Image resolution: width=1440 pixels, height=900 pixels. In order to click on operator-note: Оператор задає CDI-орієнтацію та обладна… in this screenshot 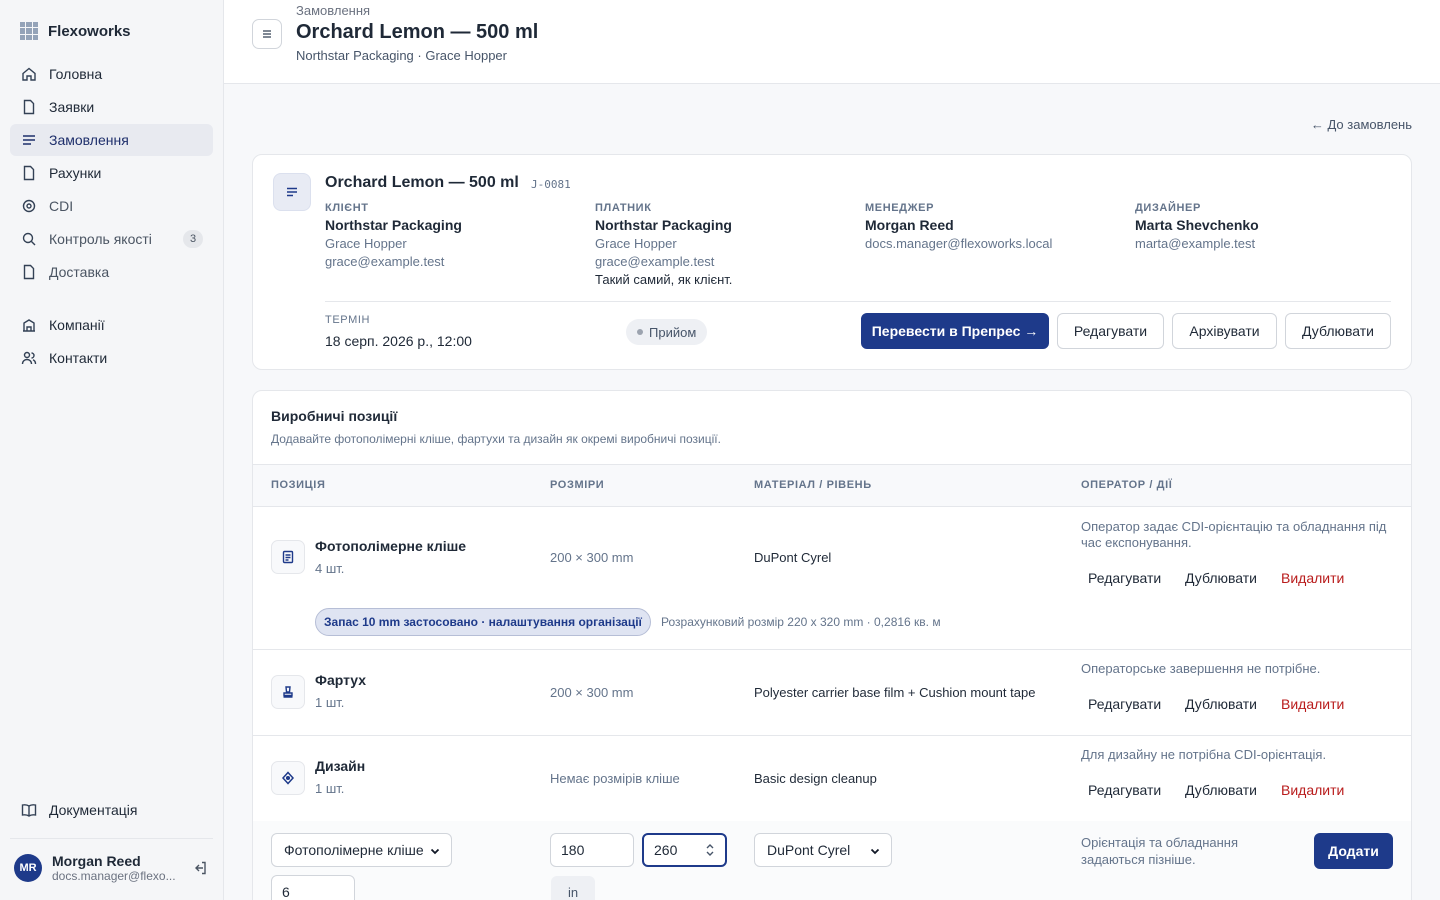, I will do `click(1234, 534)`.